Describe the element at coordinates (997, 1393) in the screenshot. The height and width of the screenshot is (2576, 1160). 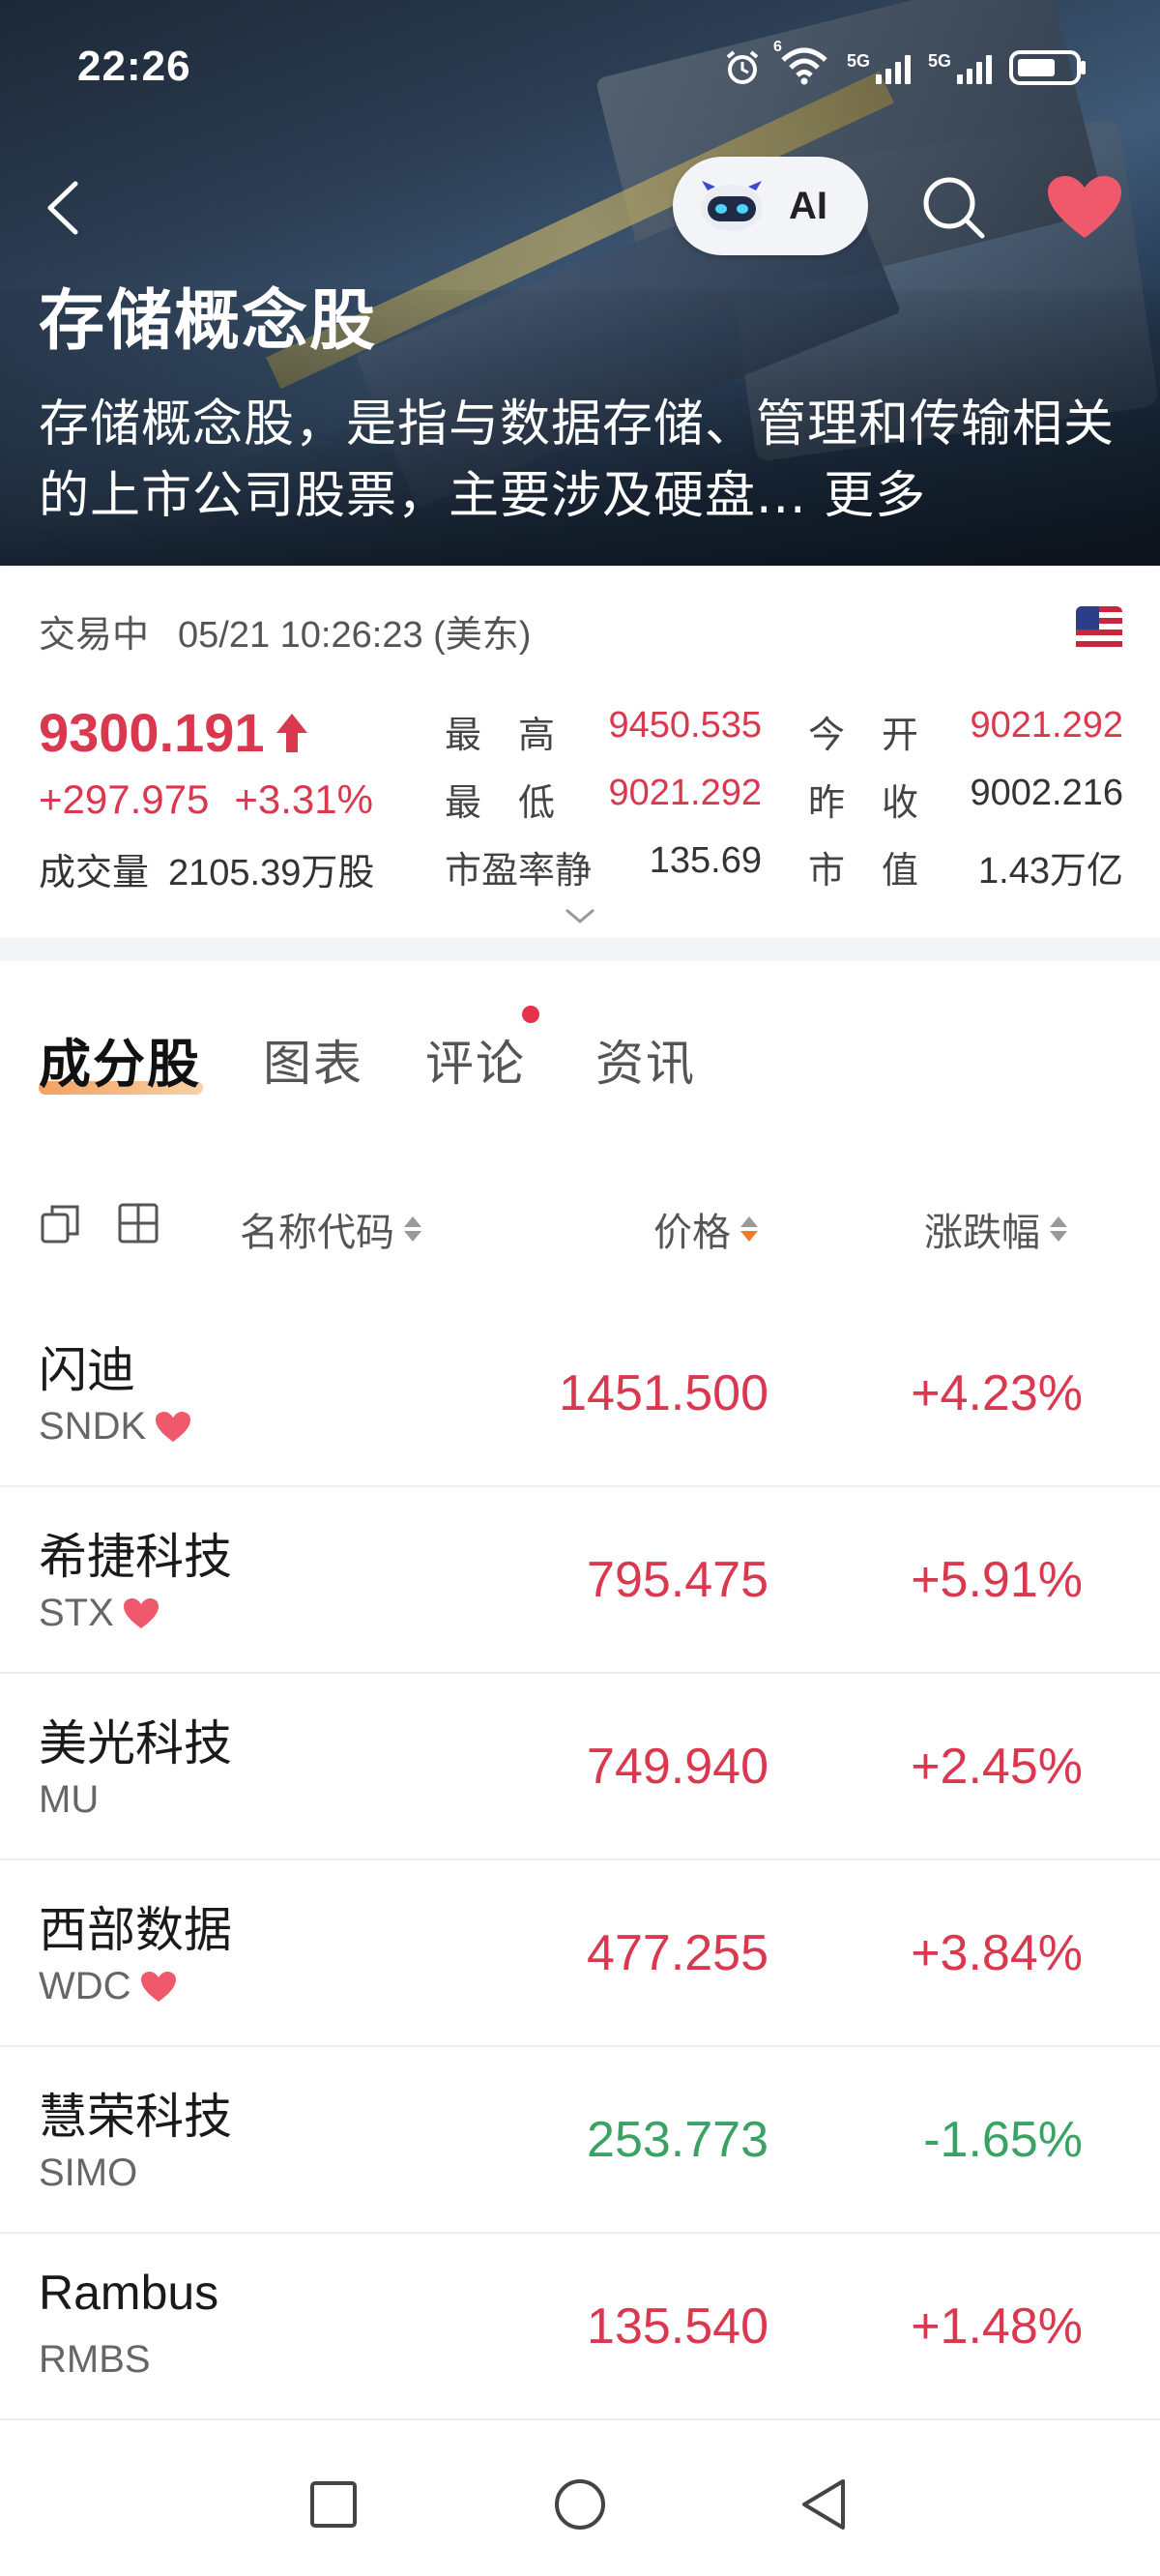
I see `stock-change-pct: +4.23%` at that location.